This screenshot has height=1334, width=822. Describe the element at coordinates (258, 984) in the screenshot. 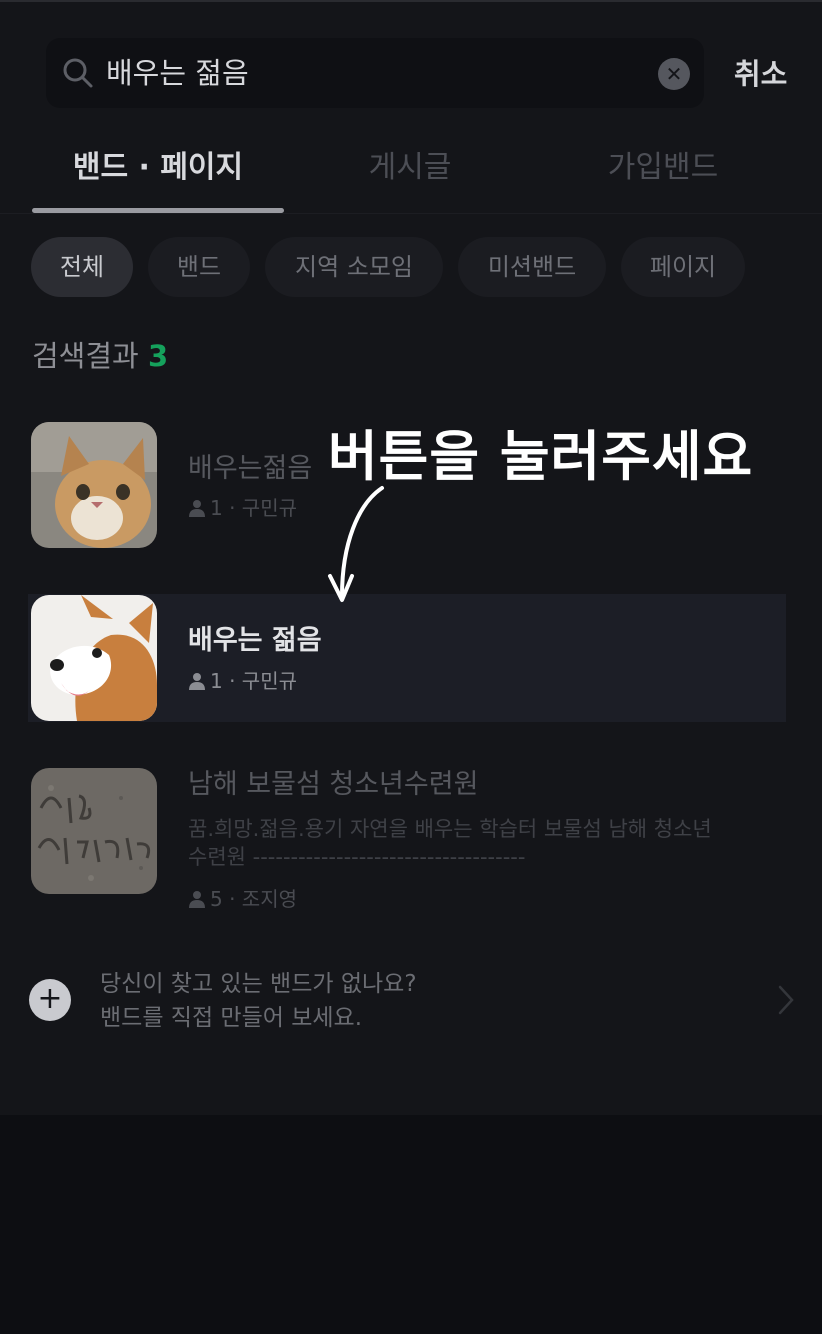

I see `create-band-line-1: 당신이 찾고 있는 밴드가 없나요?` at that location.